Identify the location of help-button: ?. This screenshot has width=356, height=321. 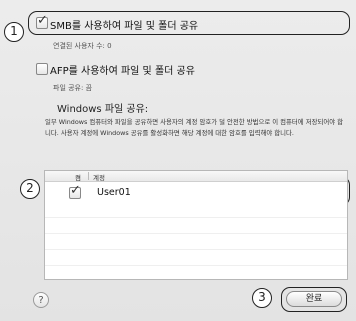
(41, 300).